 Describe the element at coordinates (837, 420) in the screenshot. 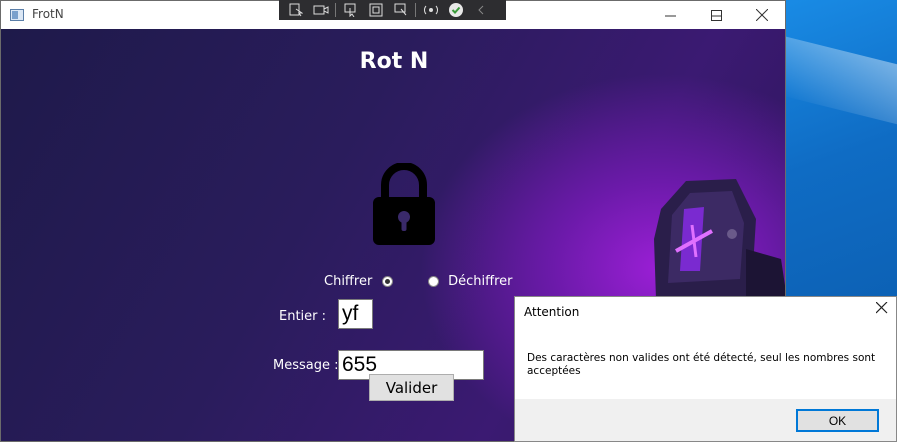

I see `ok-button: OK` at that location.